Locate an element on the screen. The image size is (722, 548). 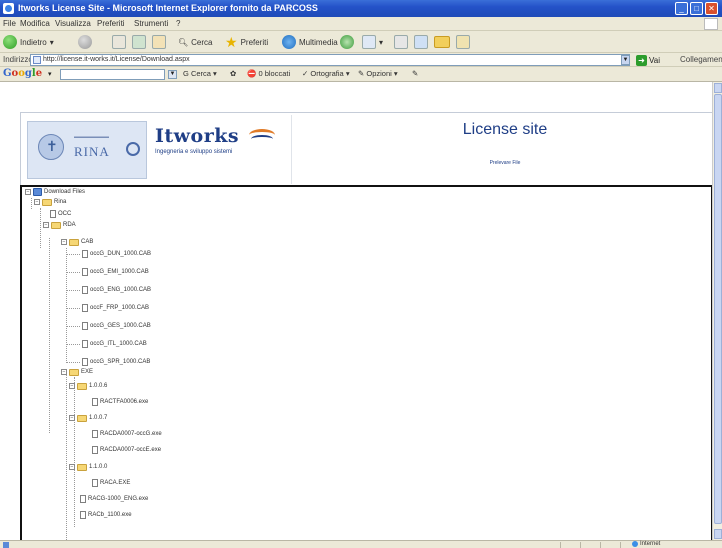
multimedia-label: Multimedia is located at coordinates (318, 42).